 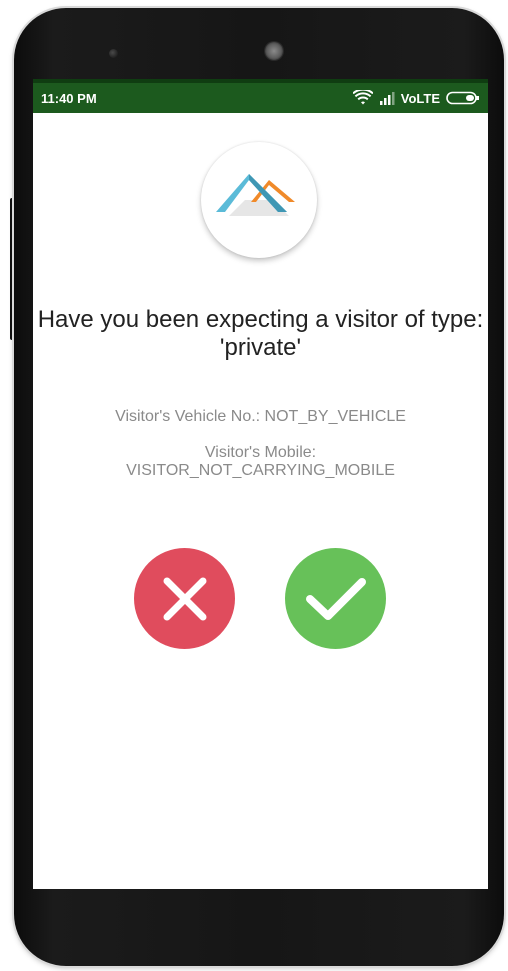 I want to click on mobile-value: VISITOR_NOT_CARRYING_MOBILE, so click(x=260, y=470).